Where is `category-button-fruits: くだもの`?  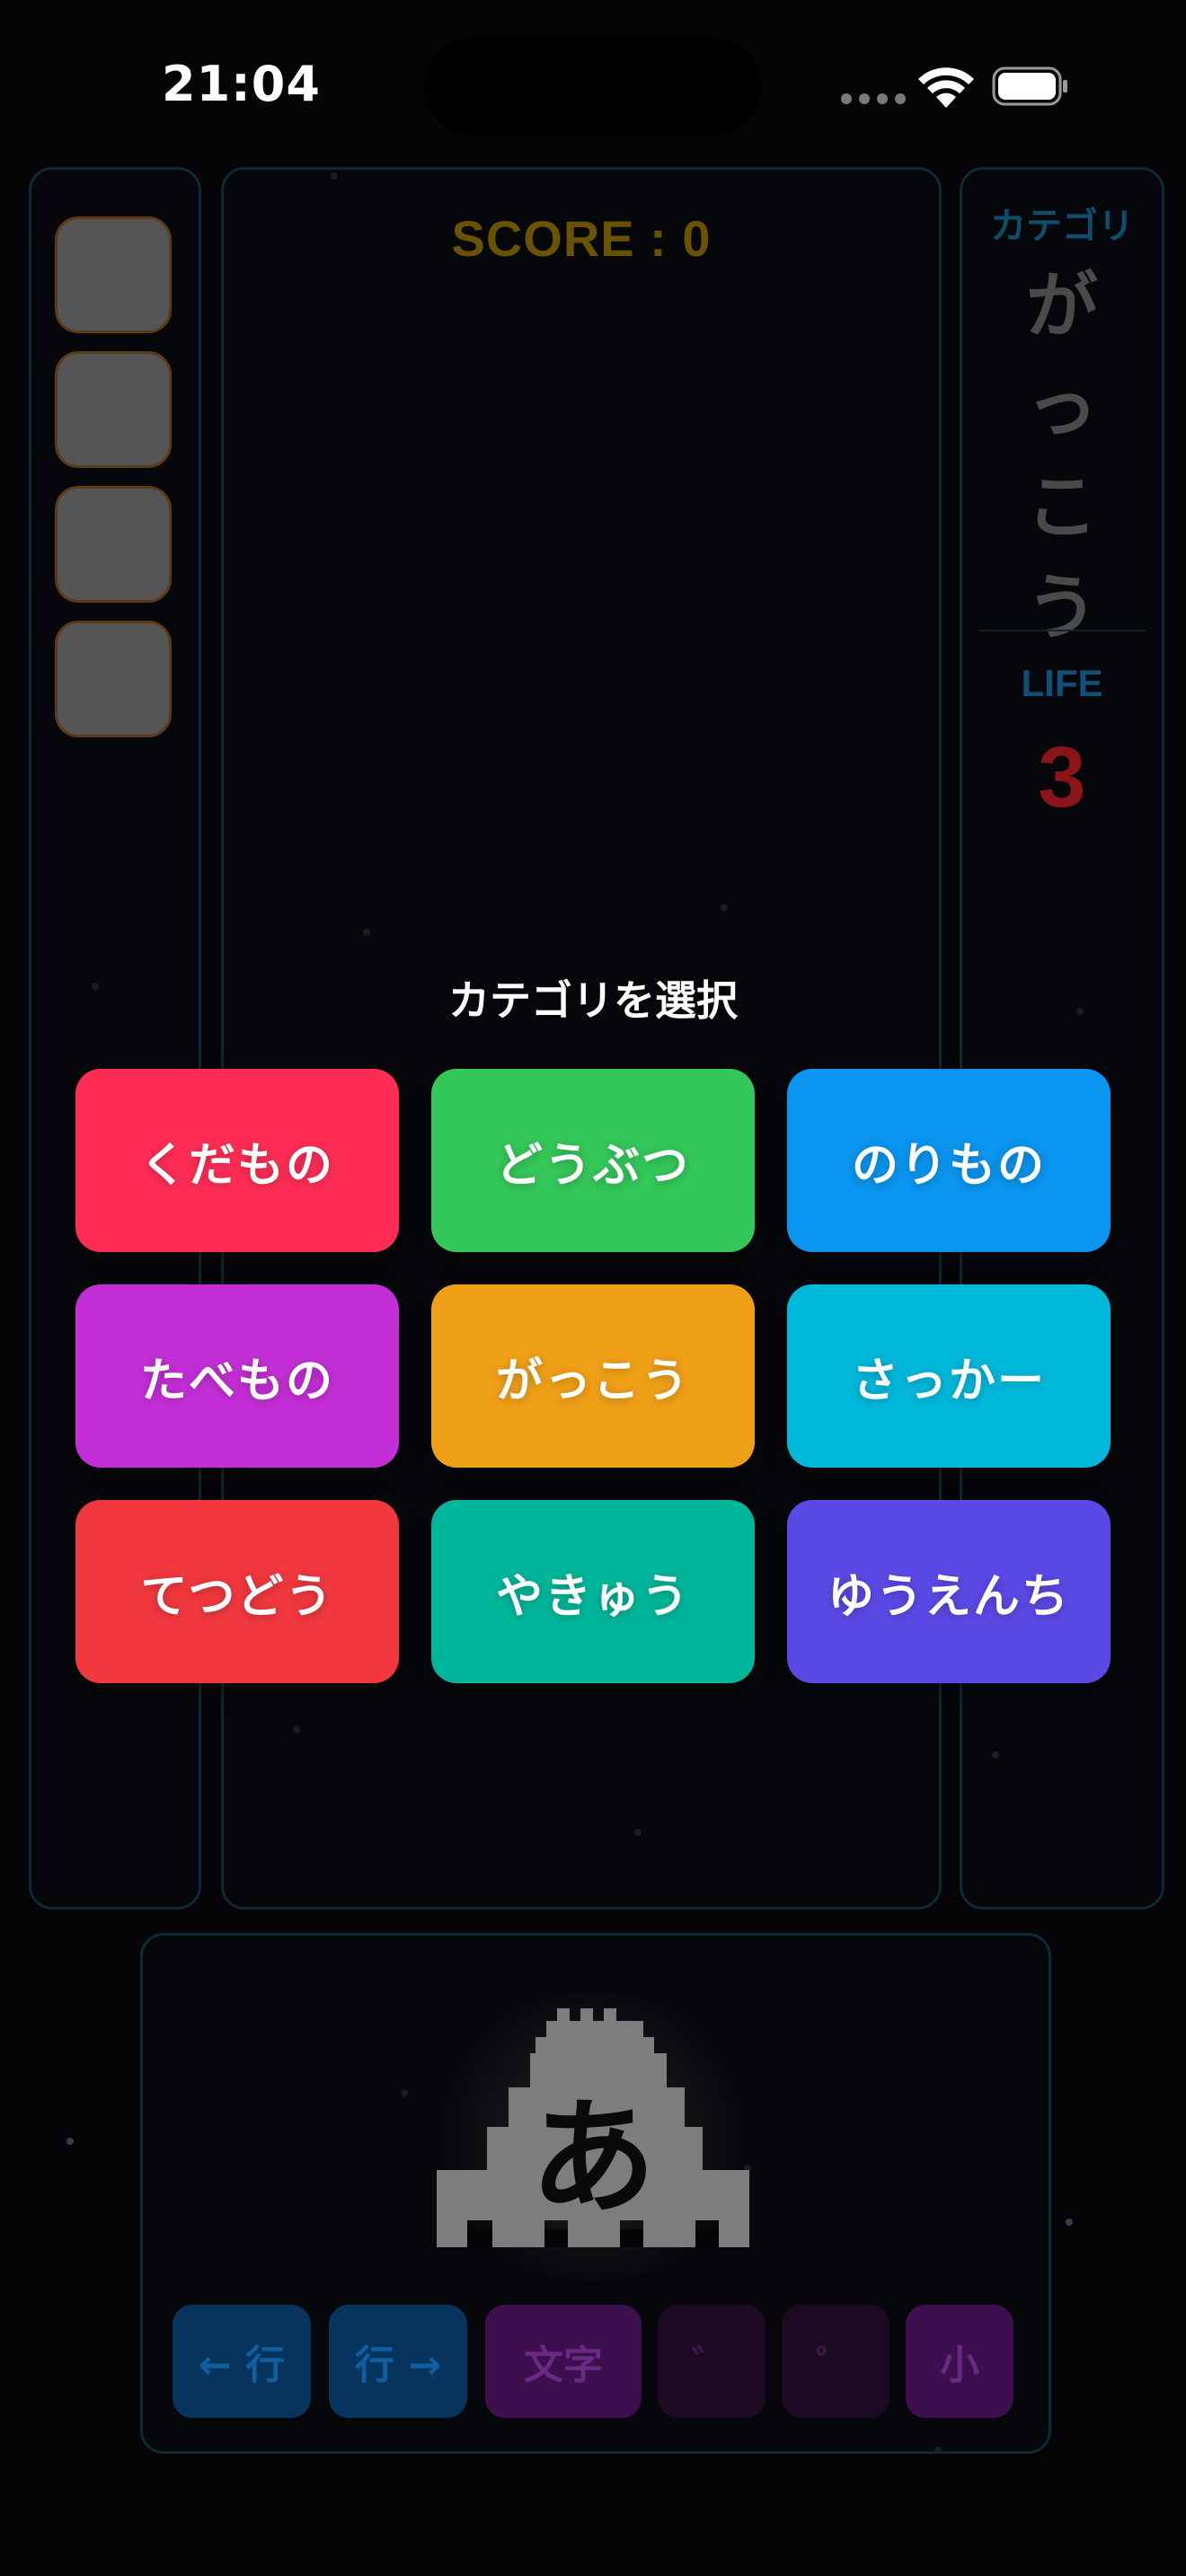
category-button-fruits: くだもの is located at coordinates (237, 1160).